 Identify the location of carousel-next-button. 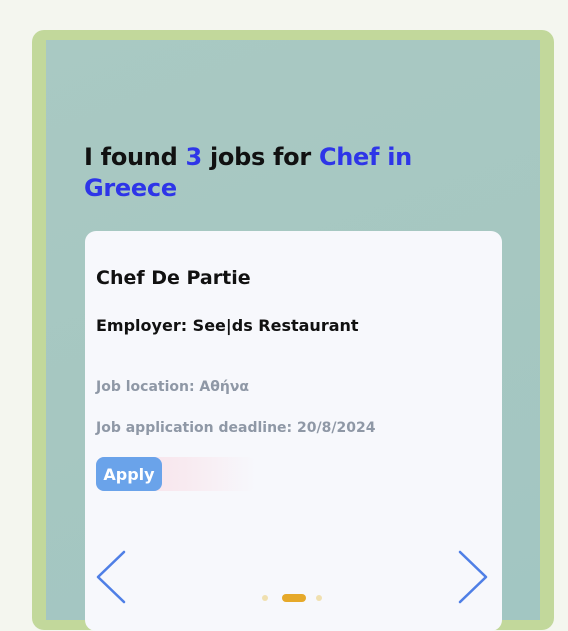
(474, 577).